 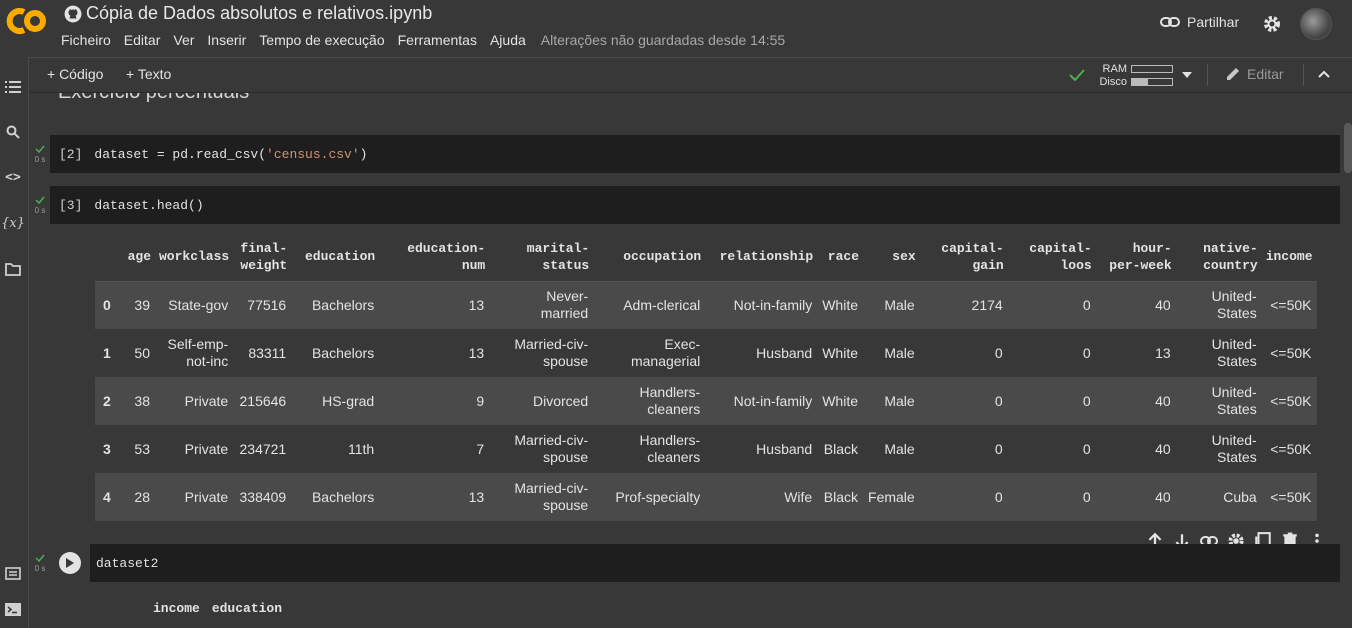 I want to click on menu-item-help: Ajuda, so click(x=508, y=40).